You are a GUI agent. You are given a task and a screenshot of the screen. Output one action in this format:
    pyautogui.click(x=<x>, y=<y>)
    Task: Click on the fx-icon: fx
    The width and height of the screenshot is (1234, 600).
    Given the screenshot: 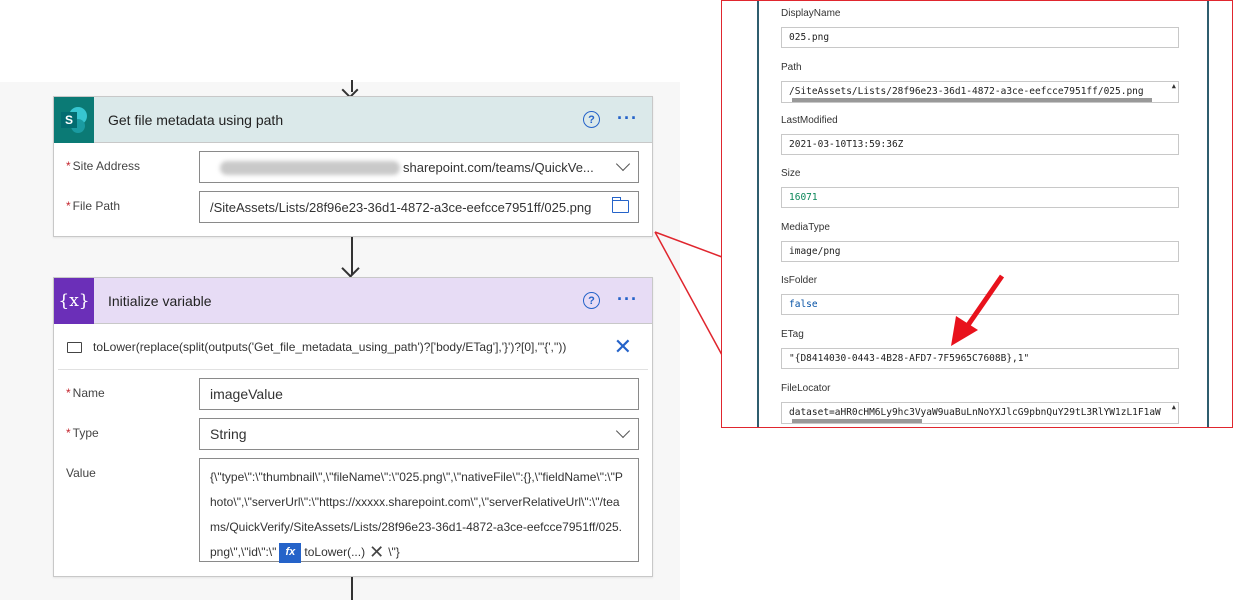 What is the action you would take?
    pyautogui.click(x=290, y=552)
    